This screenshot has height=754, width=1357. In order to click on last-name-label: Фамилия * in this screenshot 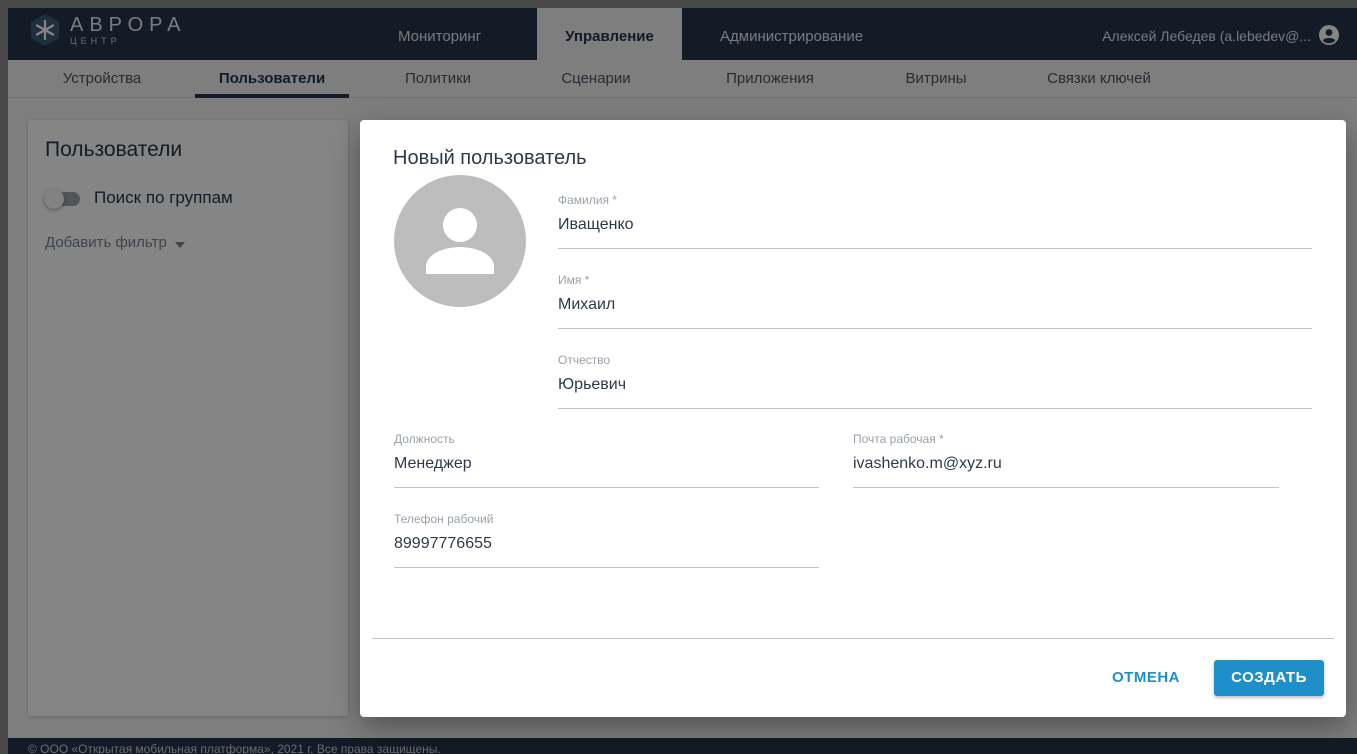, I will do `click(587, 200)`.